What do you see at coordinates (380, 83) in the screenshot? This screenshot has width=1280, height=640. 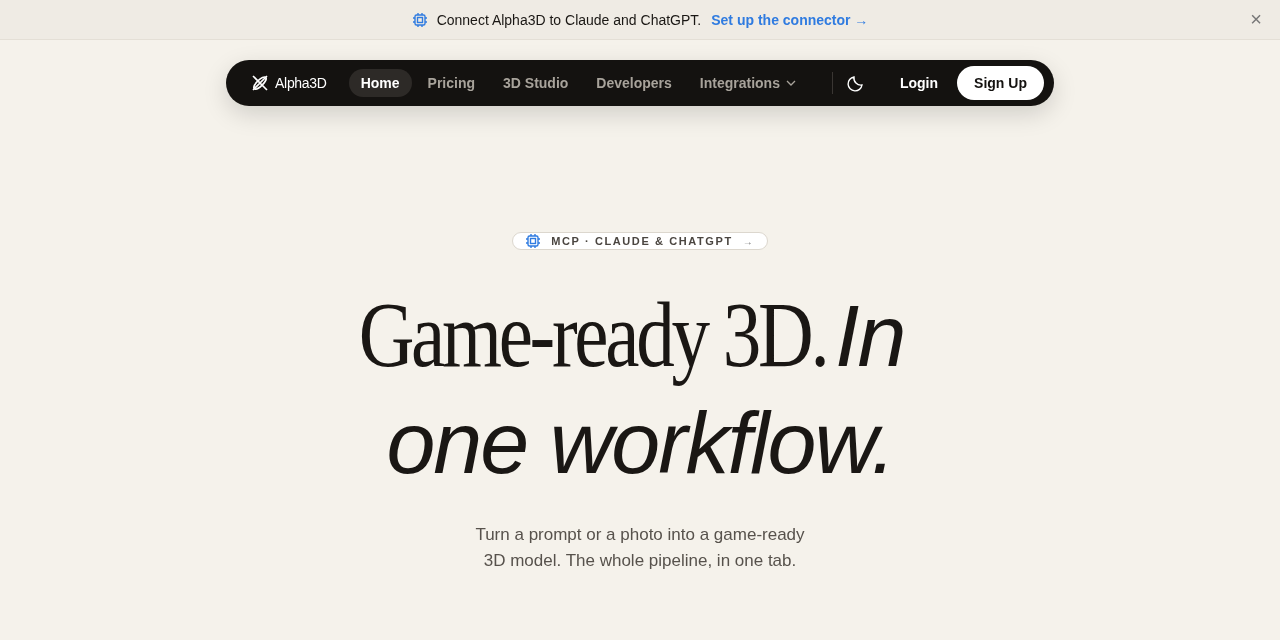 I see `nav-link: Home` at bounding box center [380, 83].